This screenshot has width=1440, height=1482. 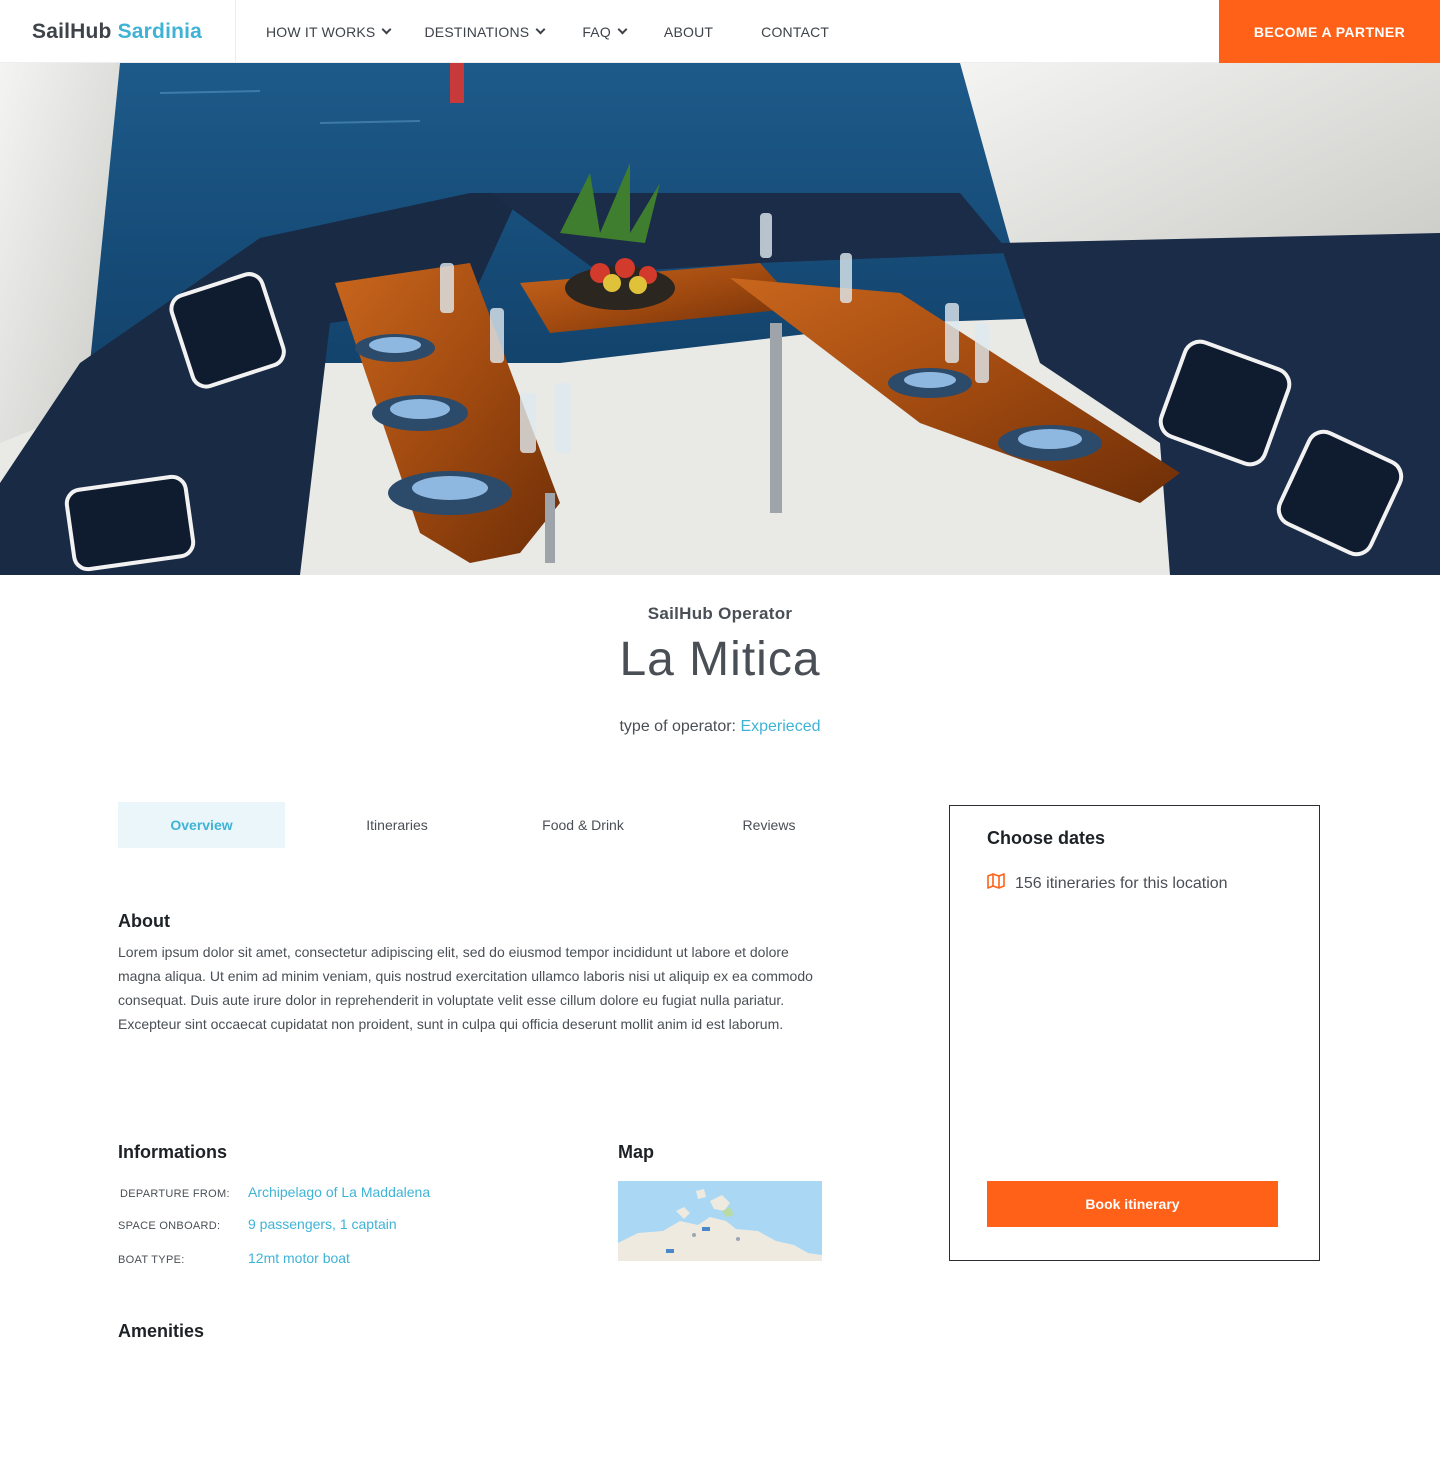 I want to click on nav-about: ABOUT, so click(x=688, y=32).